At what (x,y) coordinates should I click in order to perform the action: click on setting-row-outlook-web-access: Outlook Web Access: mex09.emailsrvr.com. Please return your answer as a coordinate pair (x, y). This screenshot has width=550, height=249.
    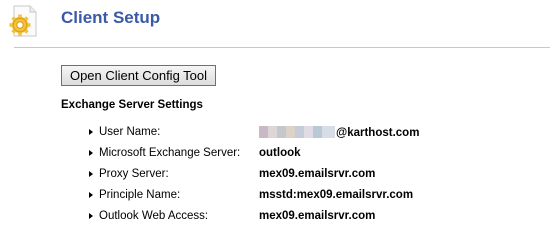
    Looking at the image, I should click on (275, 218).